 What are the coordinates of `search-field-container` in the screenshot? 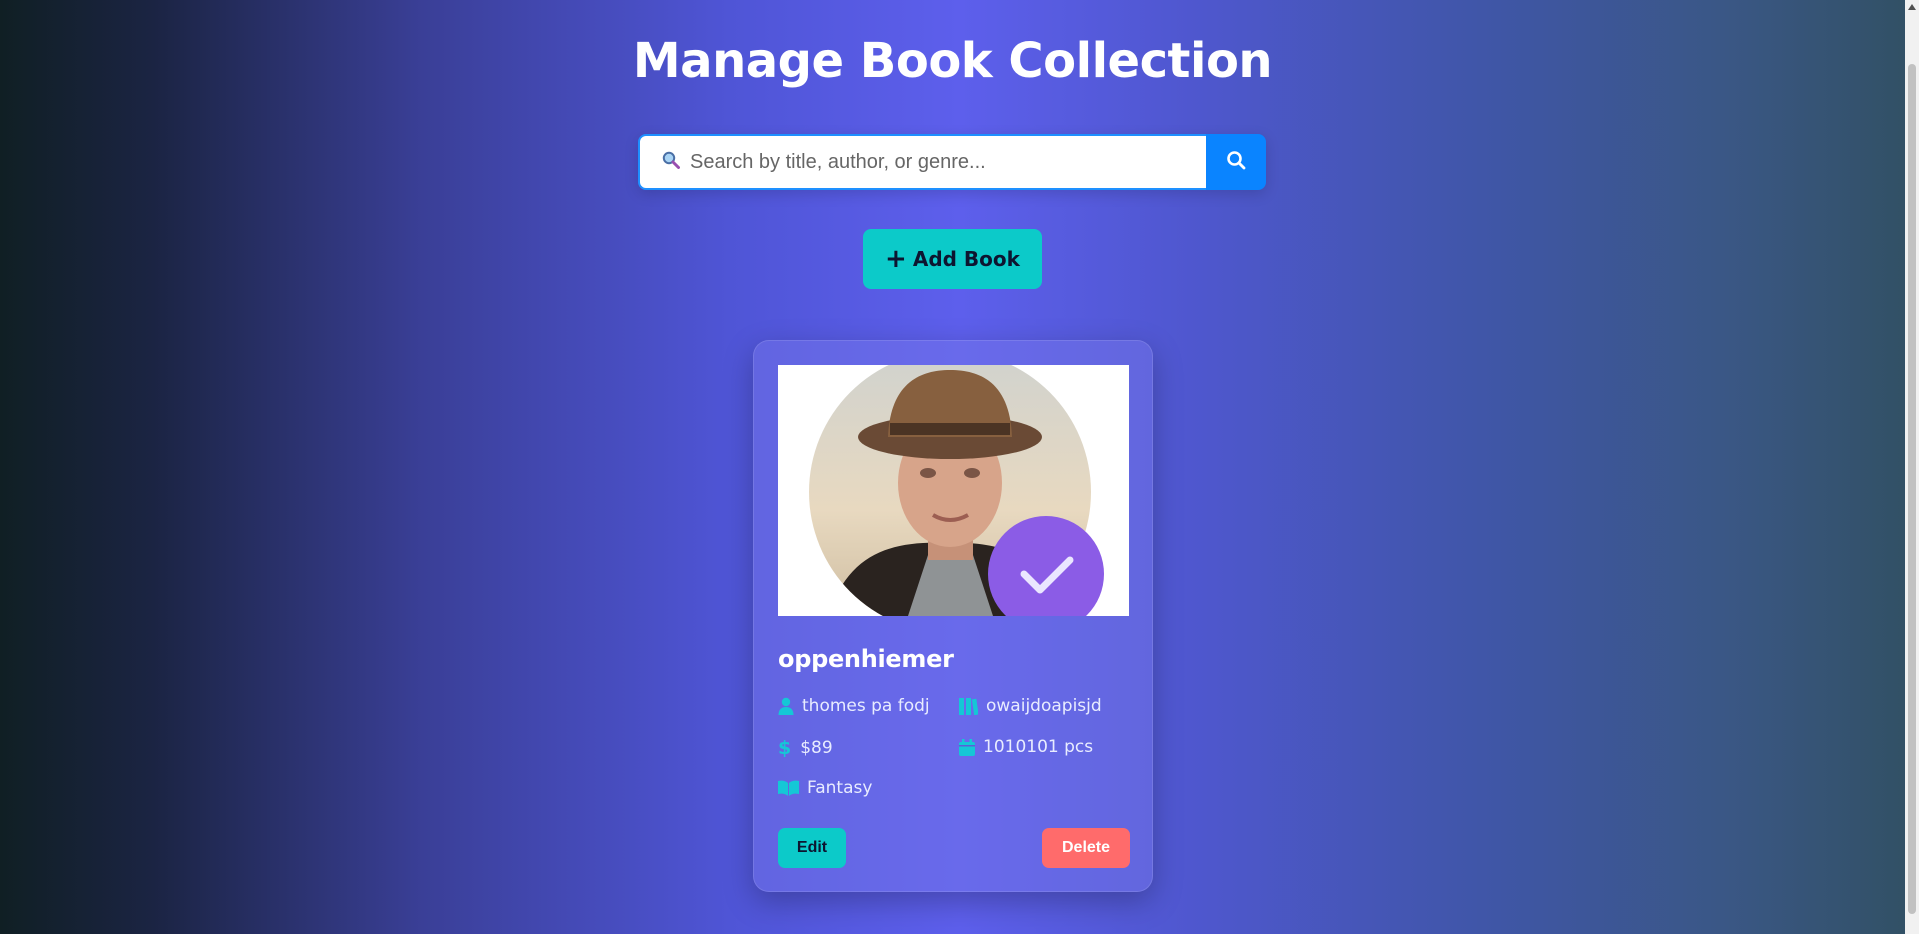 It's located at (922, 162).